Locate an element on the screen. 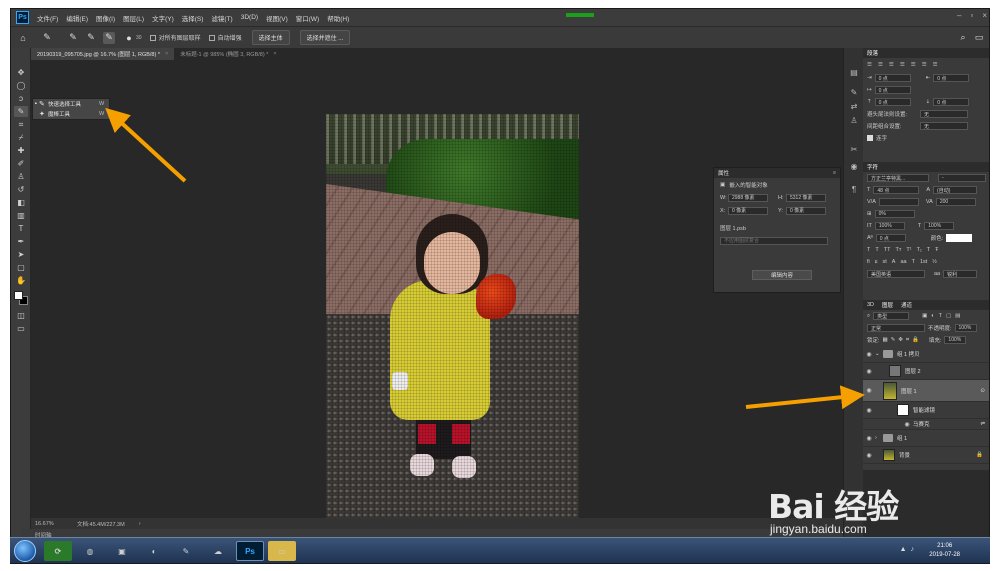 The image size is (1000, 571). x-field: 0 像素 is located at coordinates (748, 210).